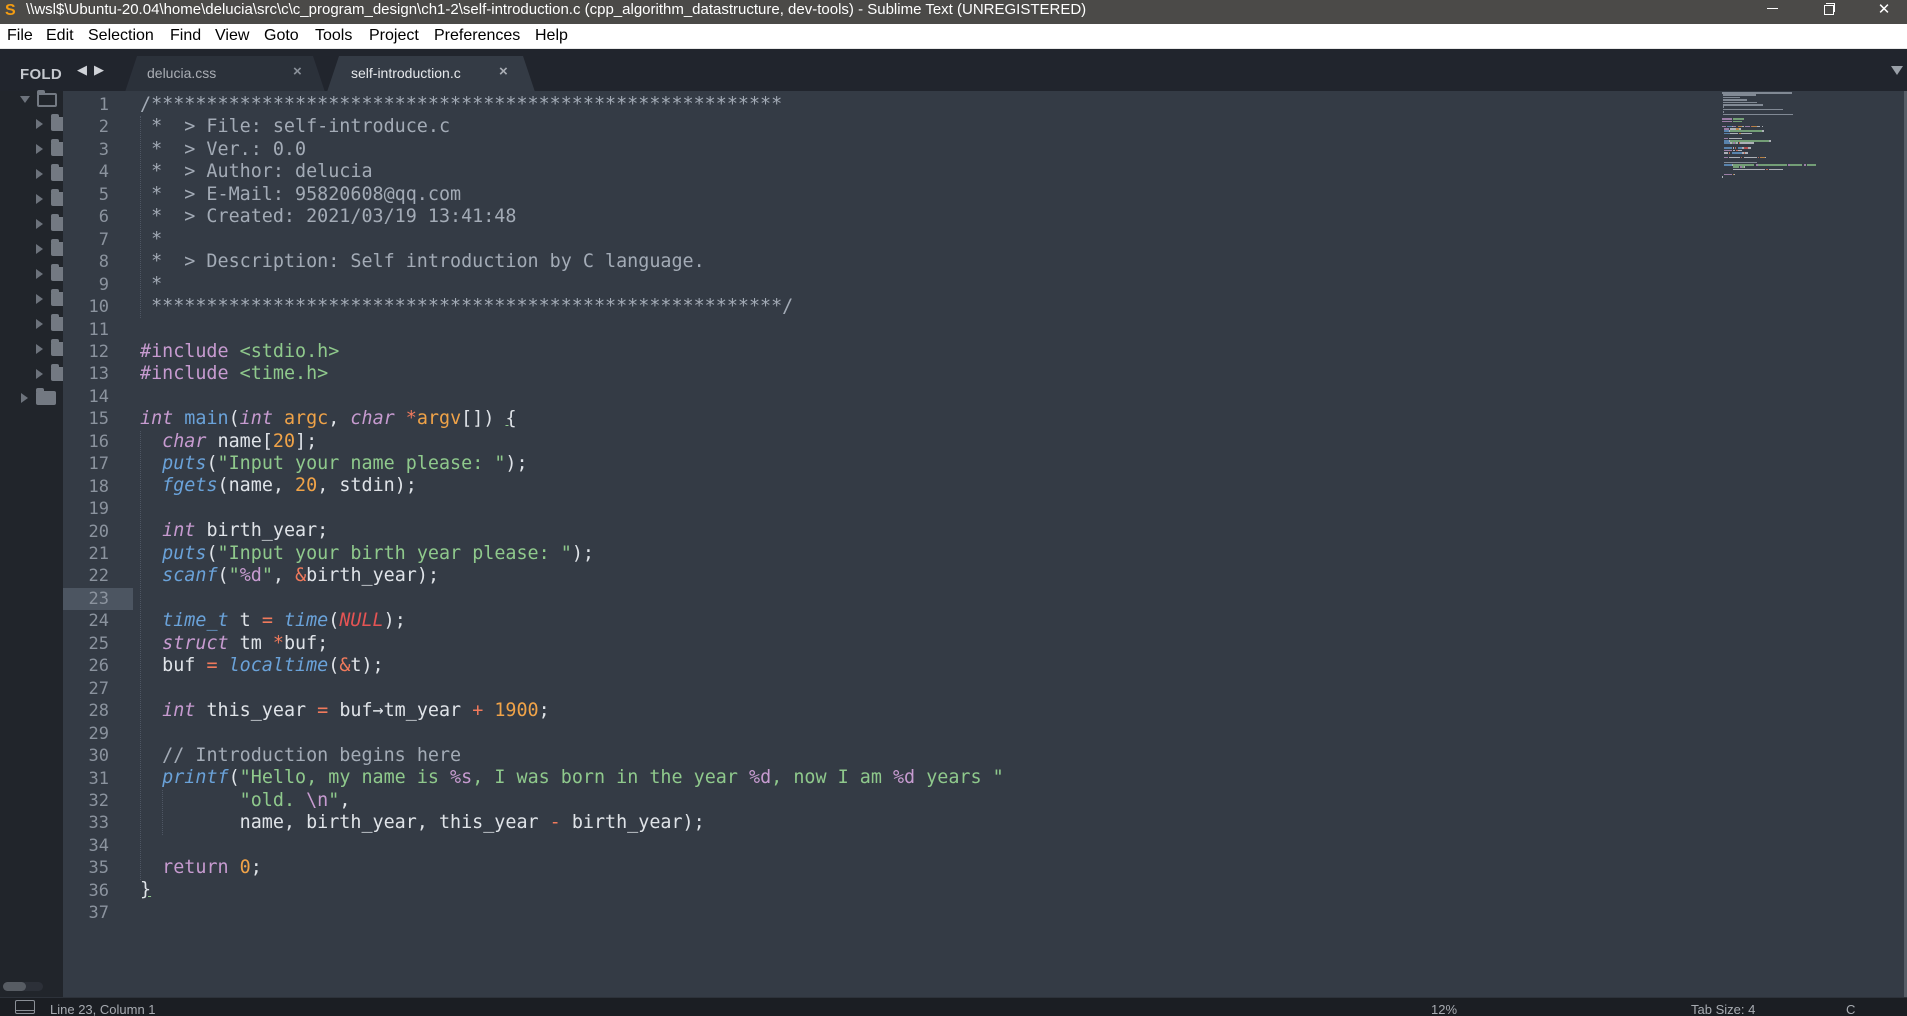 This screenshot has width=1907, height=1016. I want to click on code-token: 1900, so click(516, 710).